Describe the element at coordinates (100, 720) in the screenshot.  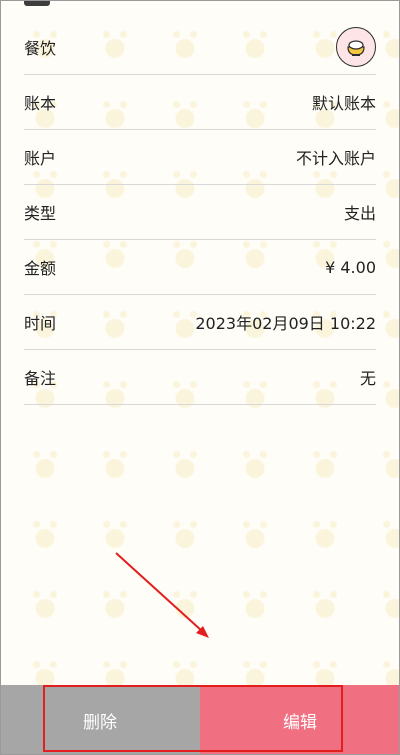
I see `delete-button: 删除` at that location.